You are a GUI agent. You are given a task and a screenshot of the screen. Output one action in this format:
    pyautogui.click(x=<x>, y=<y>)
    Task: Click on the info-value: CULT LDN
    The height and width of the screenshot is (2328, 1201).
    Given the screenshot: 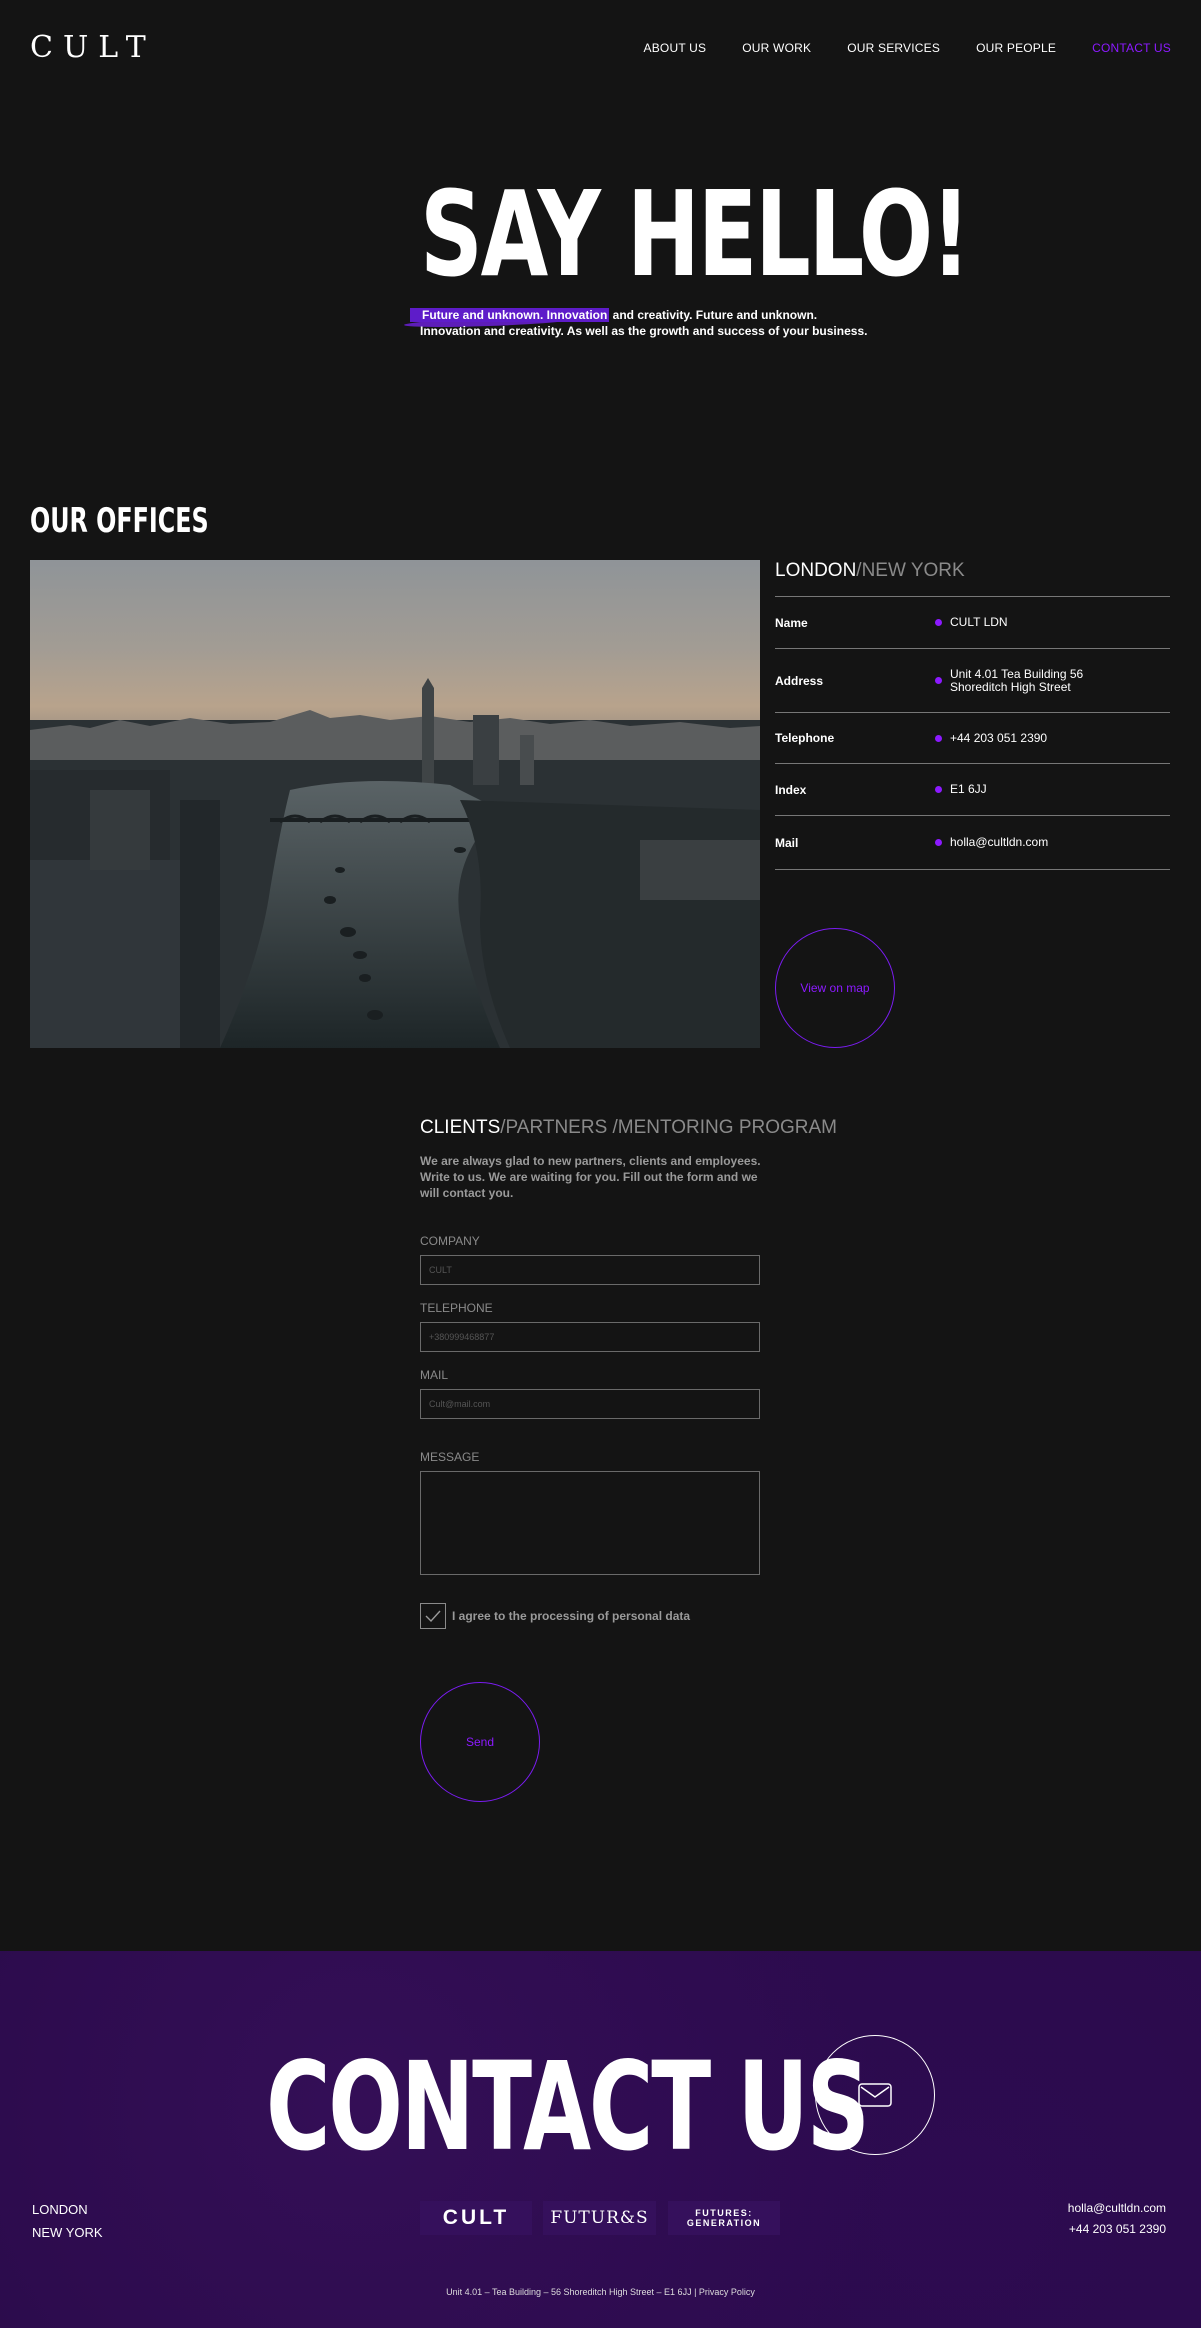 What is the action you would take?
    pyautogui.click(x=979, y=622)
    